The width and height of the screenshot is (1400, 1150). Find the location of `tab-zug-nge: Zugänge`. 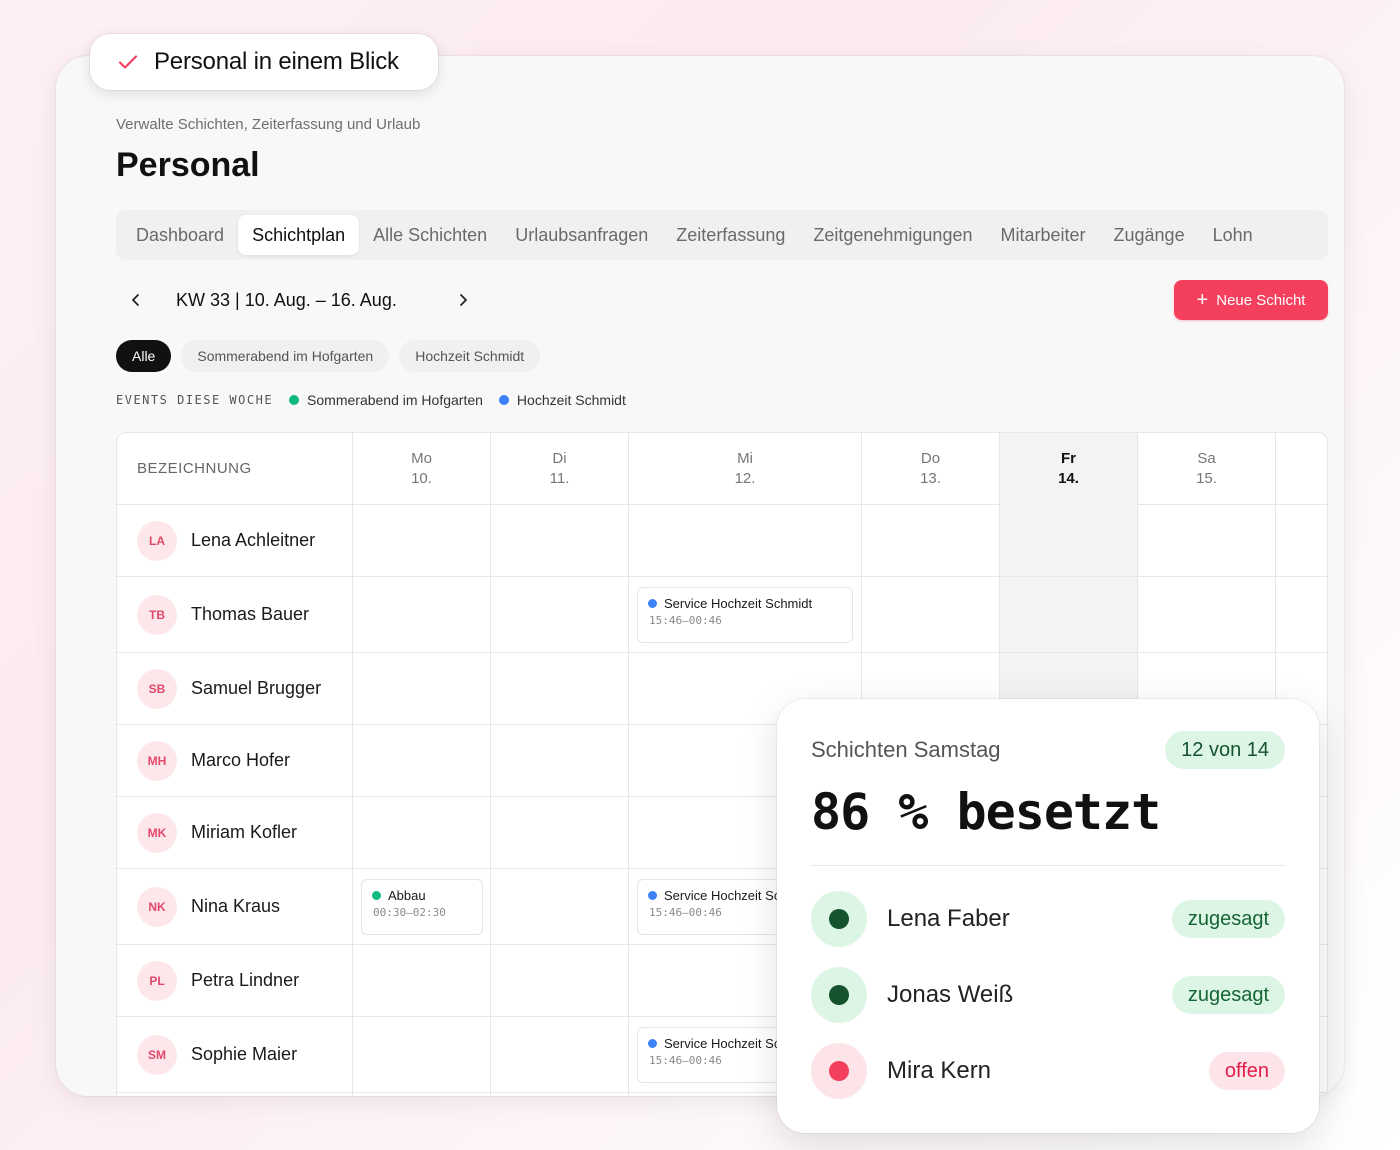

tab-zug-nge: Zugänge is located at coordinates (1149, 235).